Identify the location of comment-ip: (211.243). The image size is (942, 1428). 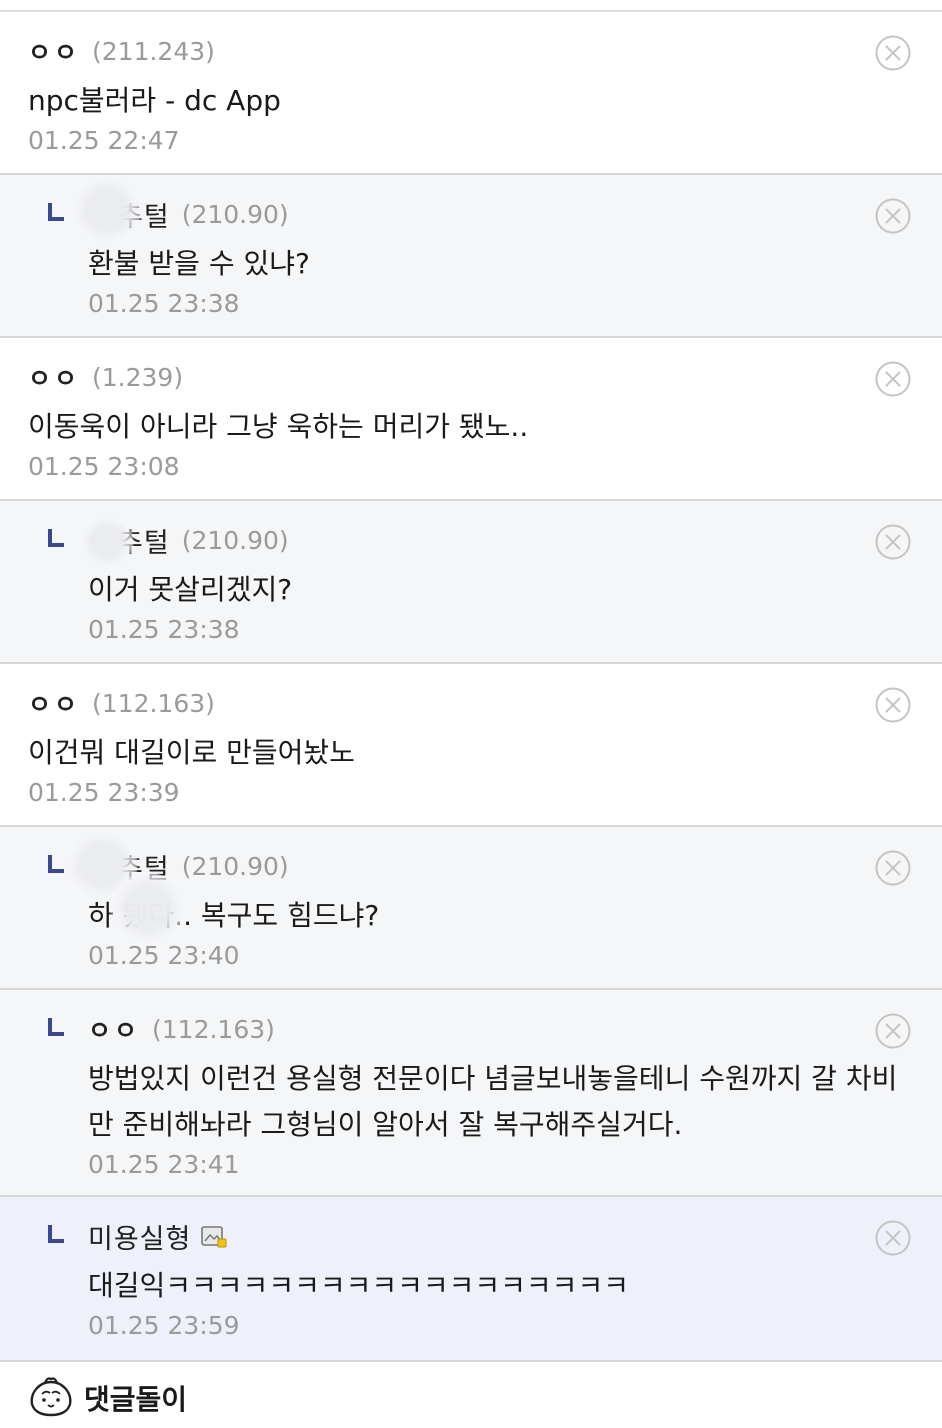
(153, 51).